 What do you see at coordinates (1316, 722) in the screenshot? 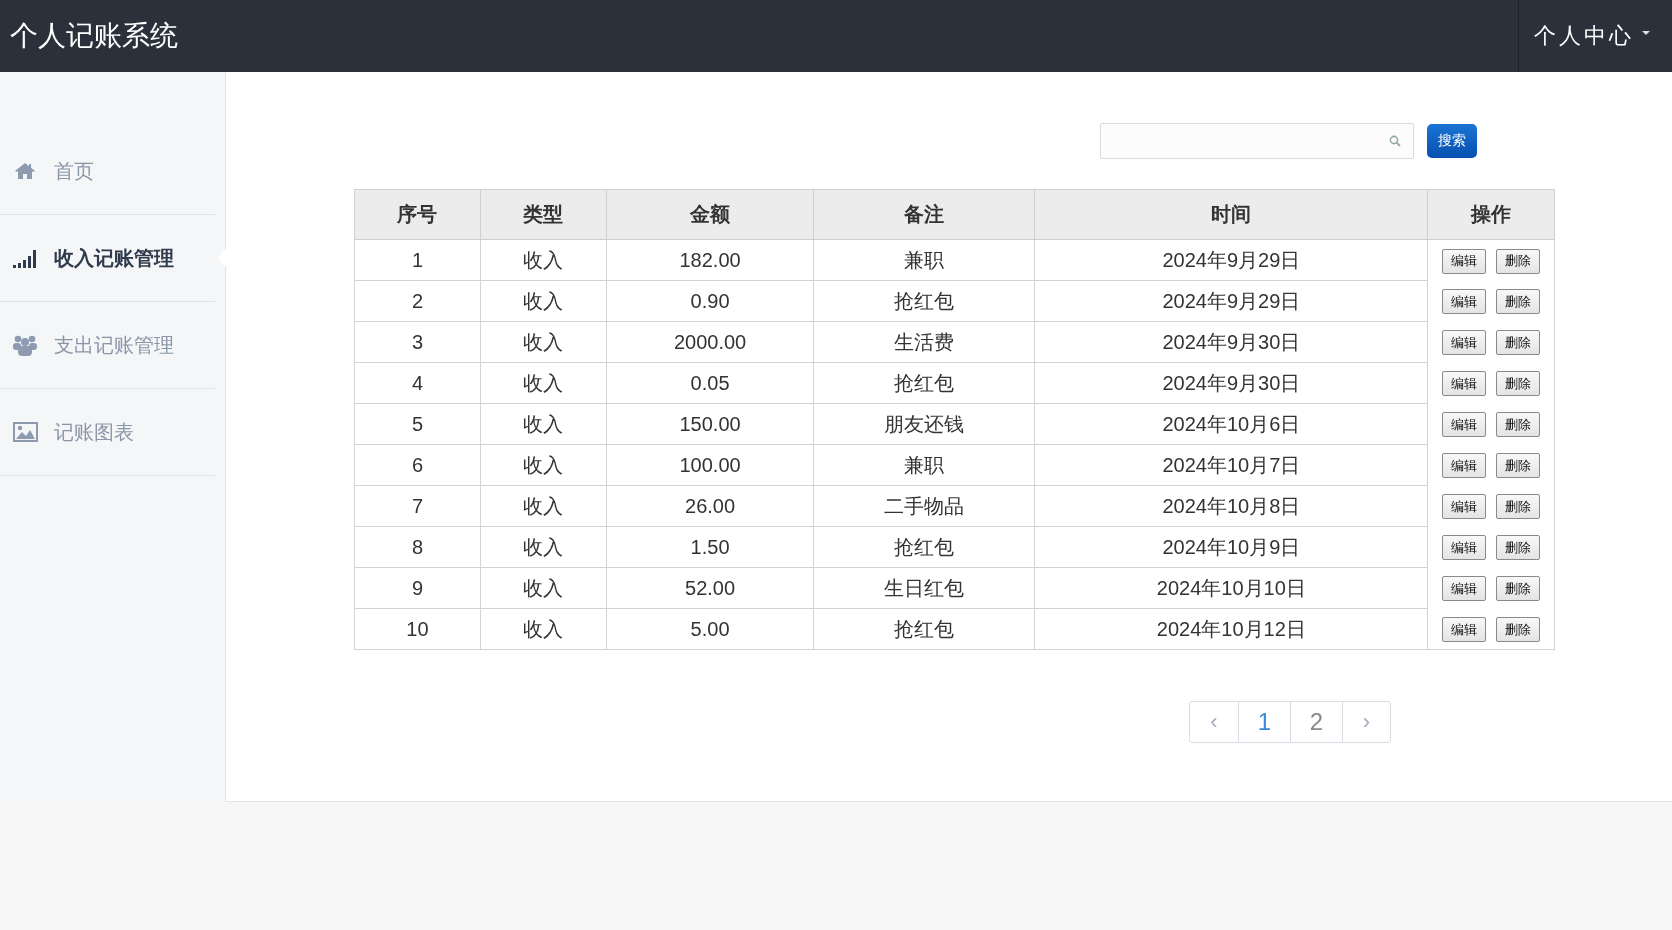
I see `page-button: 2` at bounding box center [1316, 722].